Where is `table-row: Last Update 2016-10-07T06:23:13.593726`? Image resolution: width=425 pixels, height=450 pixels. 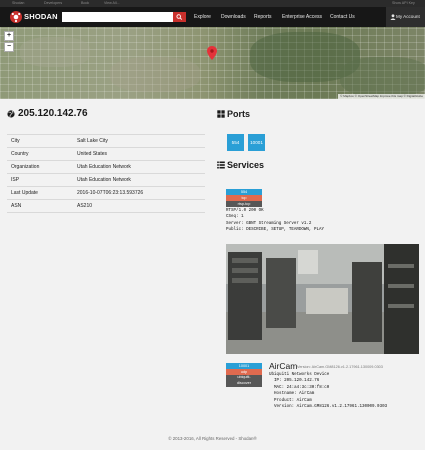 table-row: Last Update 2016-10-07T06:23:13.593726 is located at coordinates (106, 193).